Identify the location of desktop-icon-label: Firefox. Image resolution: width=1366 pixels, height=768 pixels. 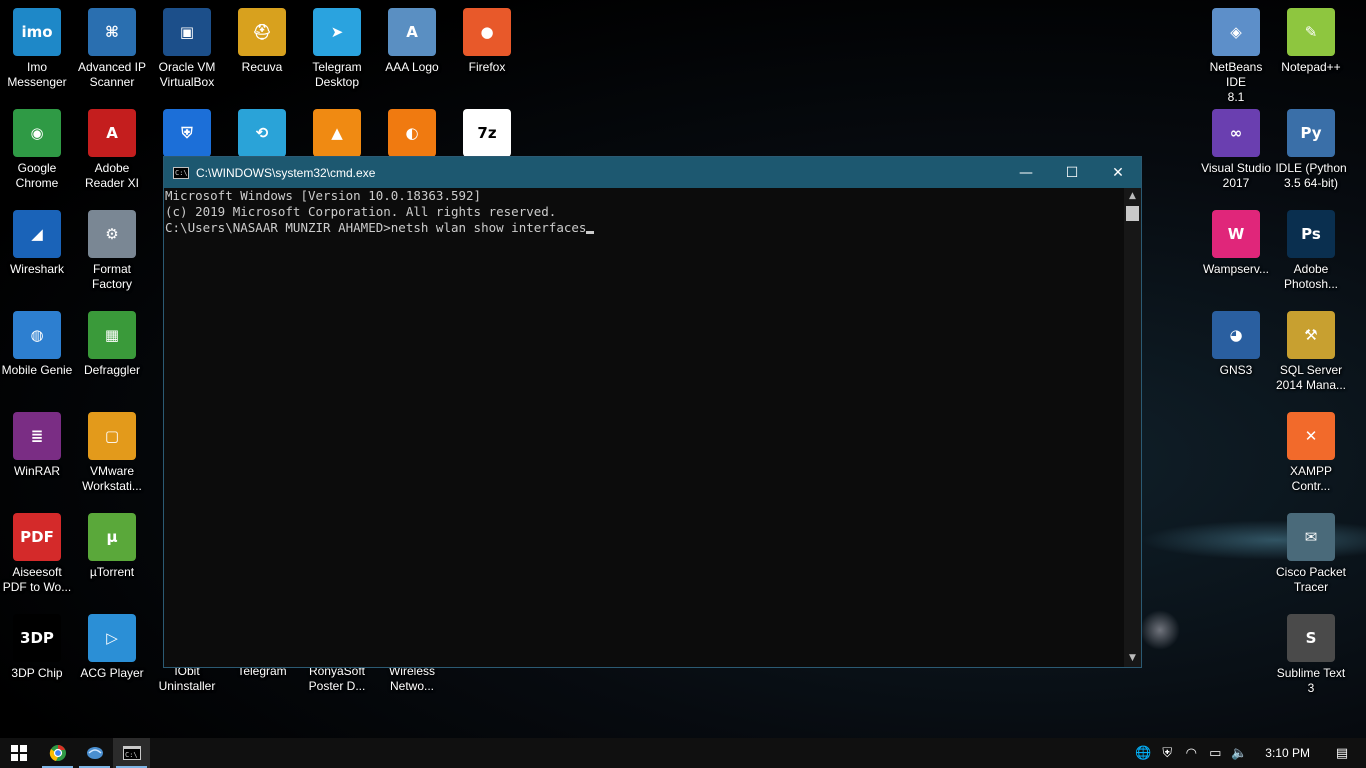
(487, 67).